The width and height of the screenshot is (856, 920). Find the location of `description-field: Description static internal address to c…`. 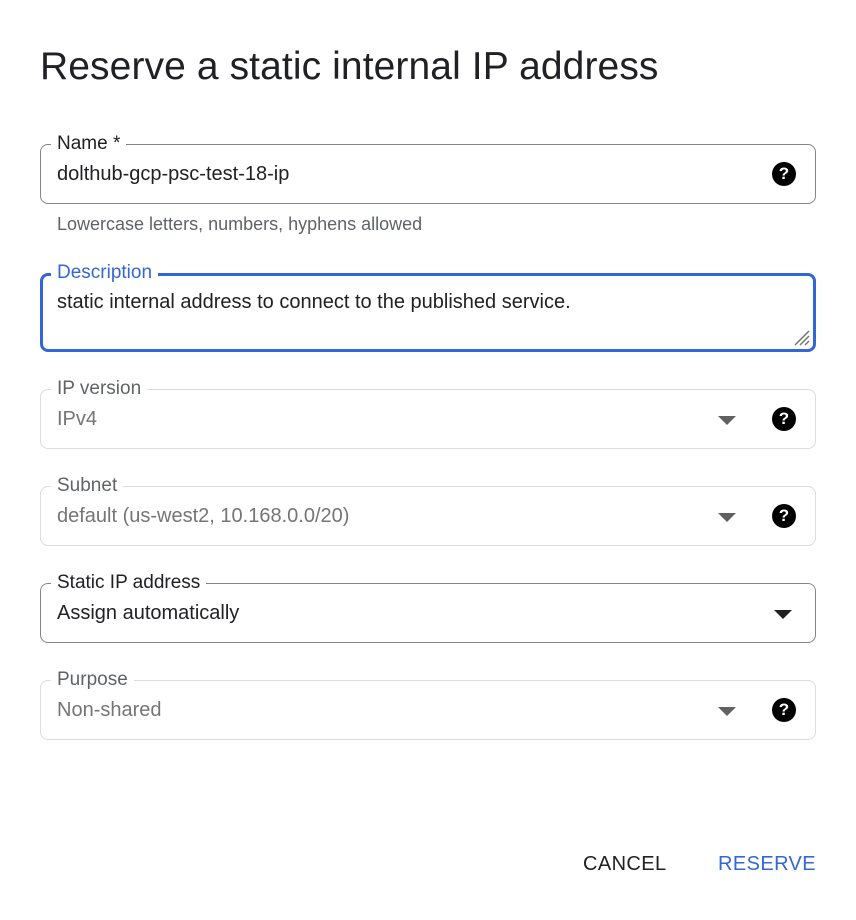

description-field: Description static internal address to c… is located at coordinates (428, 306).